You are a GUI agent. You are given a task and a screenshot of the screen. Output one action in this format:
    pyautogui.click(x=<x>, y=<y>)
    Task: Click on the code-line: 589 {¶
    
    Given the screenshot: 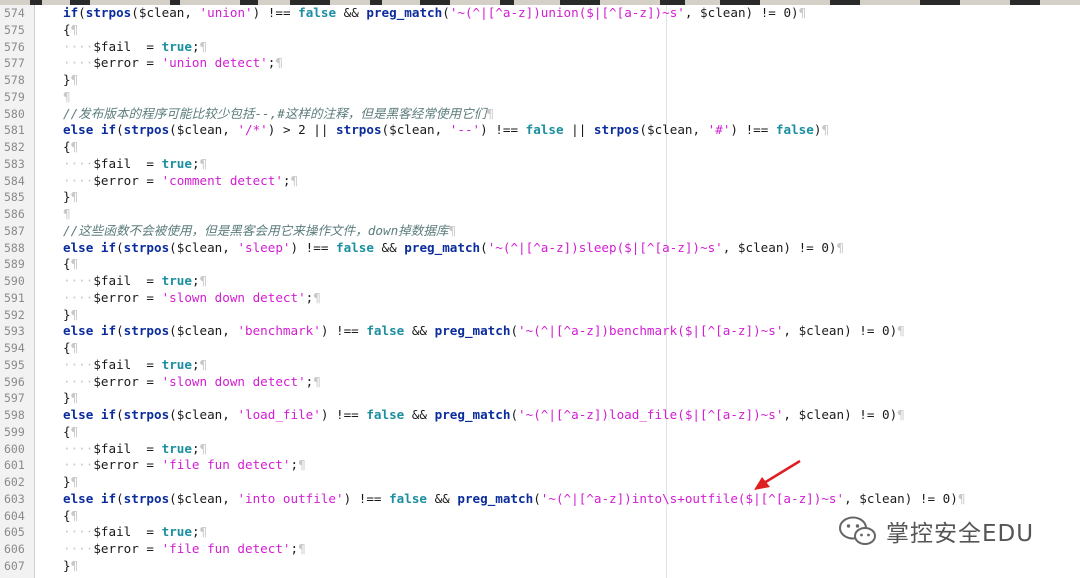 What is the action you would take?
    pyautogui.click(x=540, y=264)
    